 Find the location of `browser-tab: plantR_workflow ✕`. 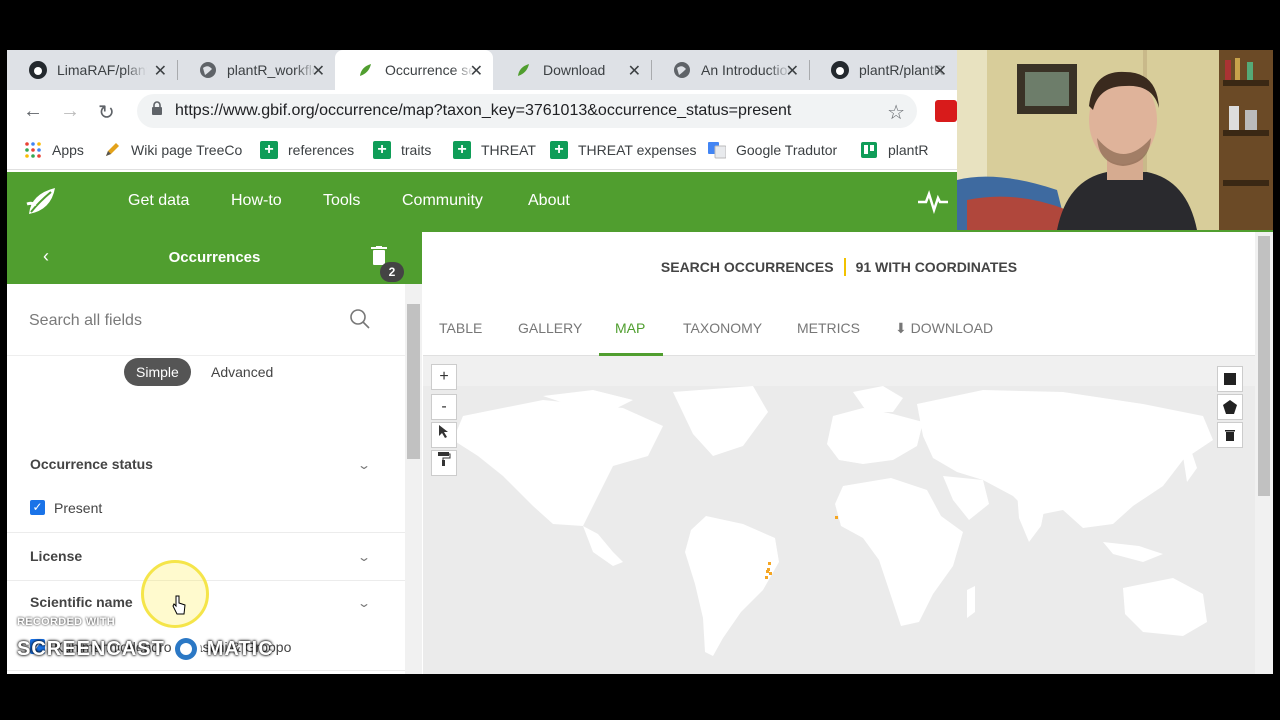

browser-tab: plantR_workflow ✕ is located at coordinates (256, 70).